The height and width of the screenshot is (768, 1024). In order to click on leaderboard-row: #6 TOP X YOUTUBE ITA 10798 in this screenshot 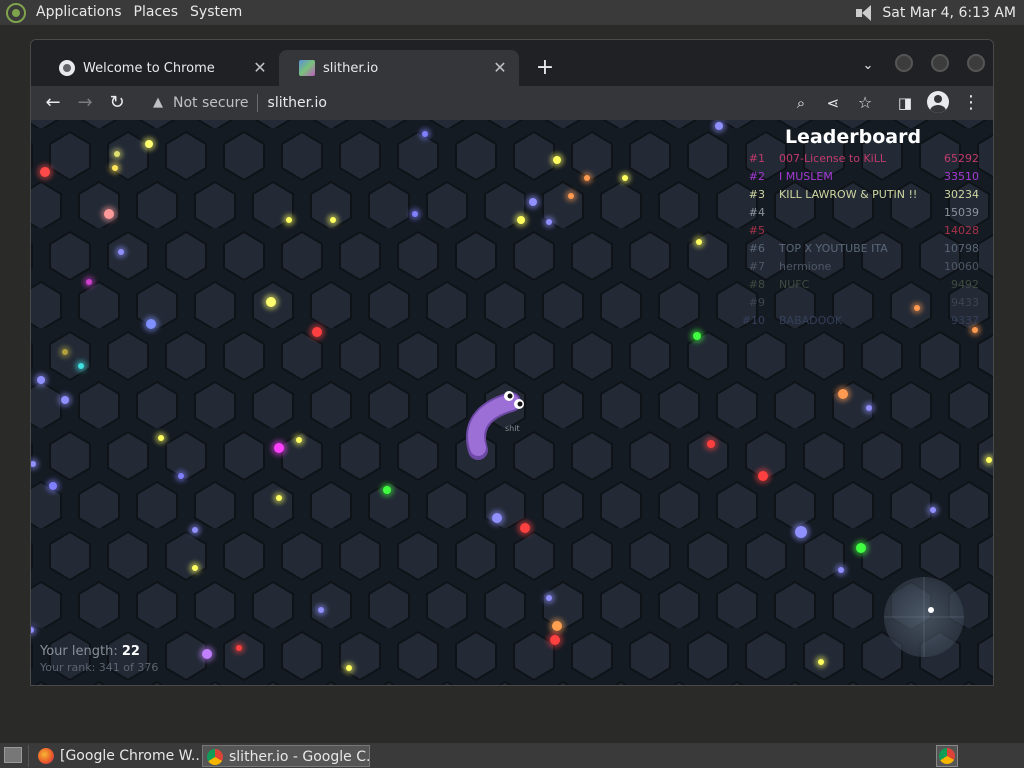, I will do `click(861, 251)`.